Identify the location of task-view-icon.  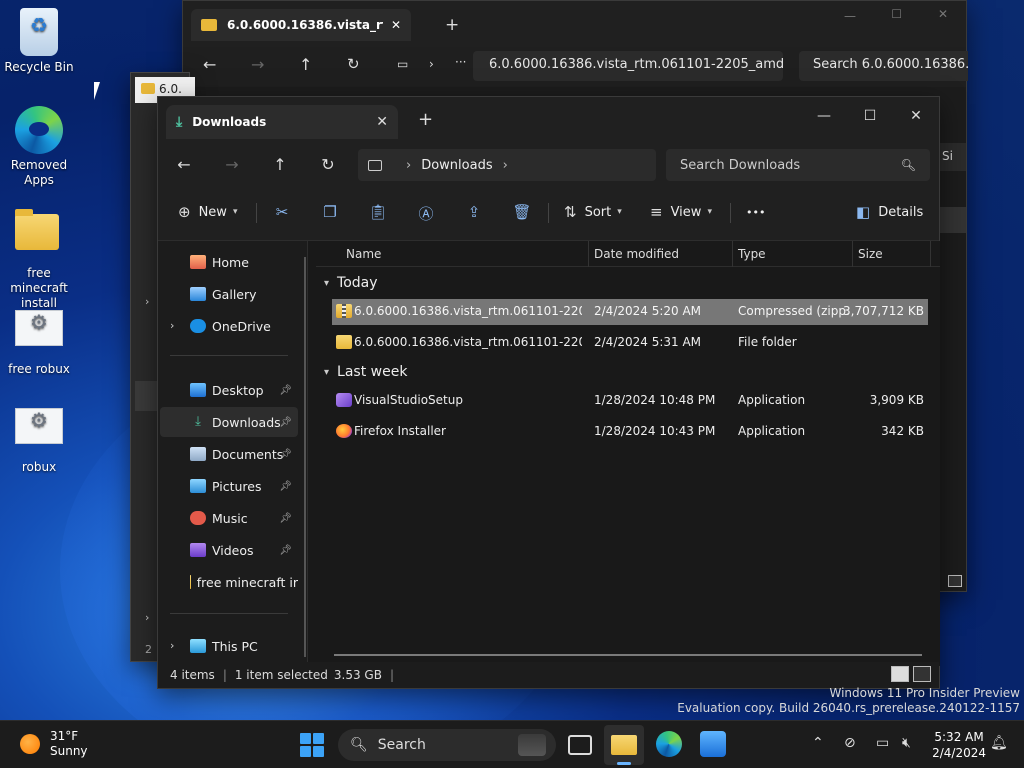
(580, 745).